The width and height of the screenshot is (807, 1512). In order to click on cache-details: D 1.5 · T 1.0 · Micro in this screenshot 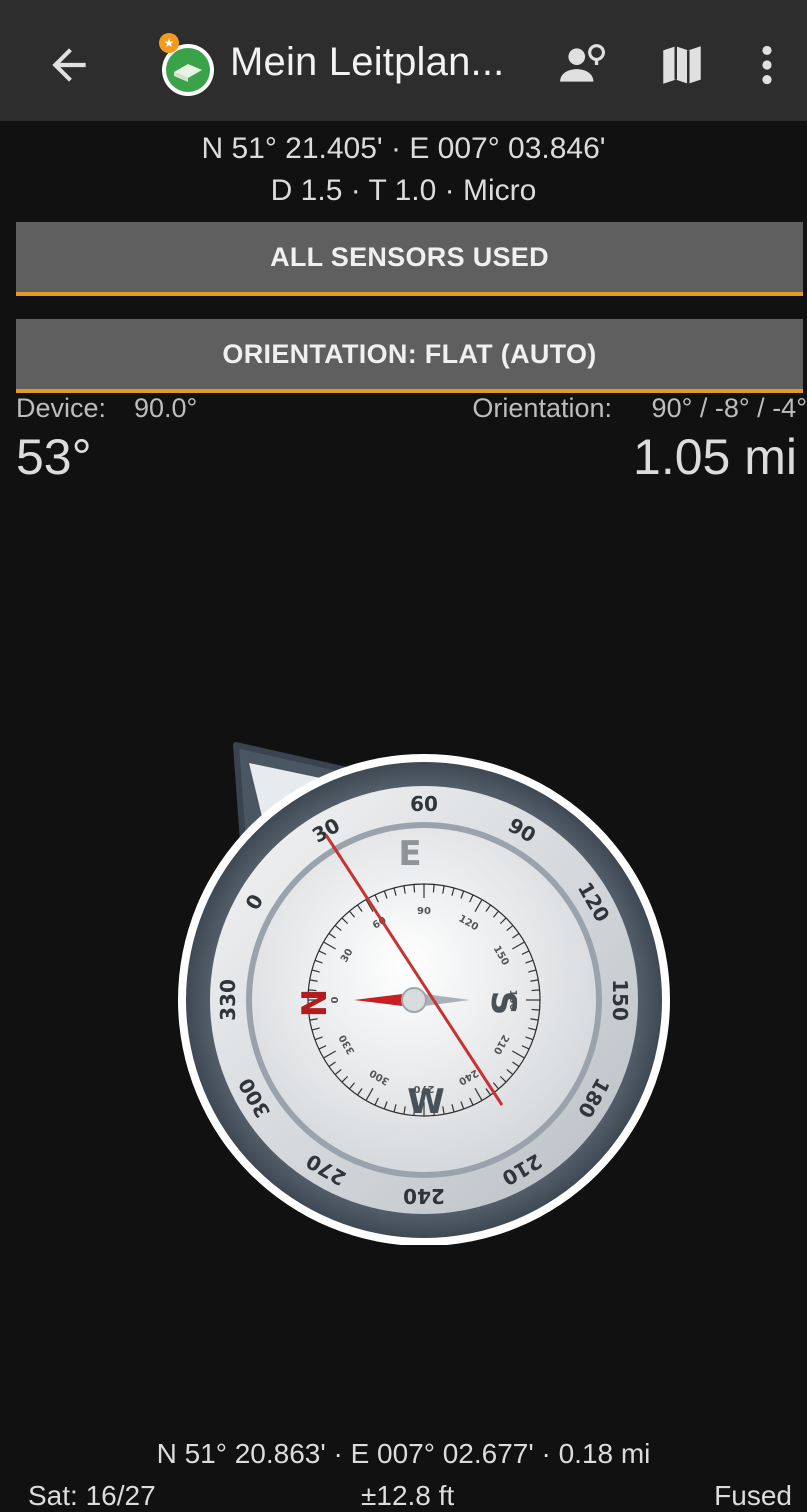, I will do `click(403, 190)`.